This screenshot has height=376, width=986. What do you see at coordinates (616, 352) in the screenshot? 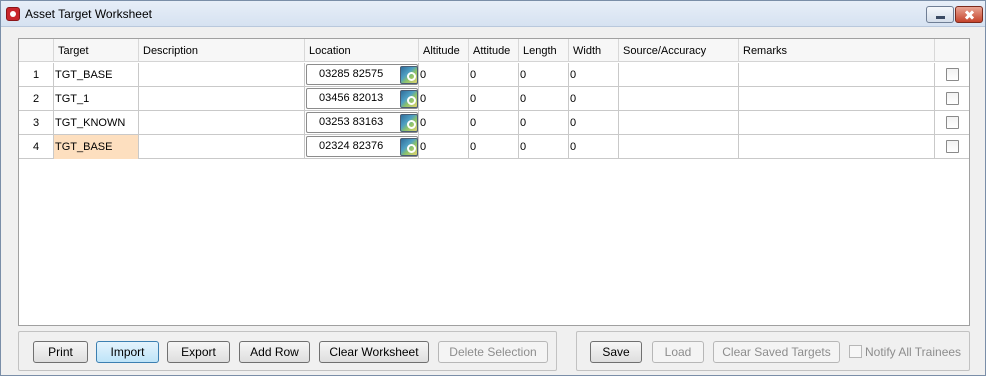
I see `save-button: Save` at bounding box center [616, 352].